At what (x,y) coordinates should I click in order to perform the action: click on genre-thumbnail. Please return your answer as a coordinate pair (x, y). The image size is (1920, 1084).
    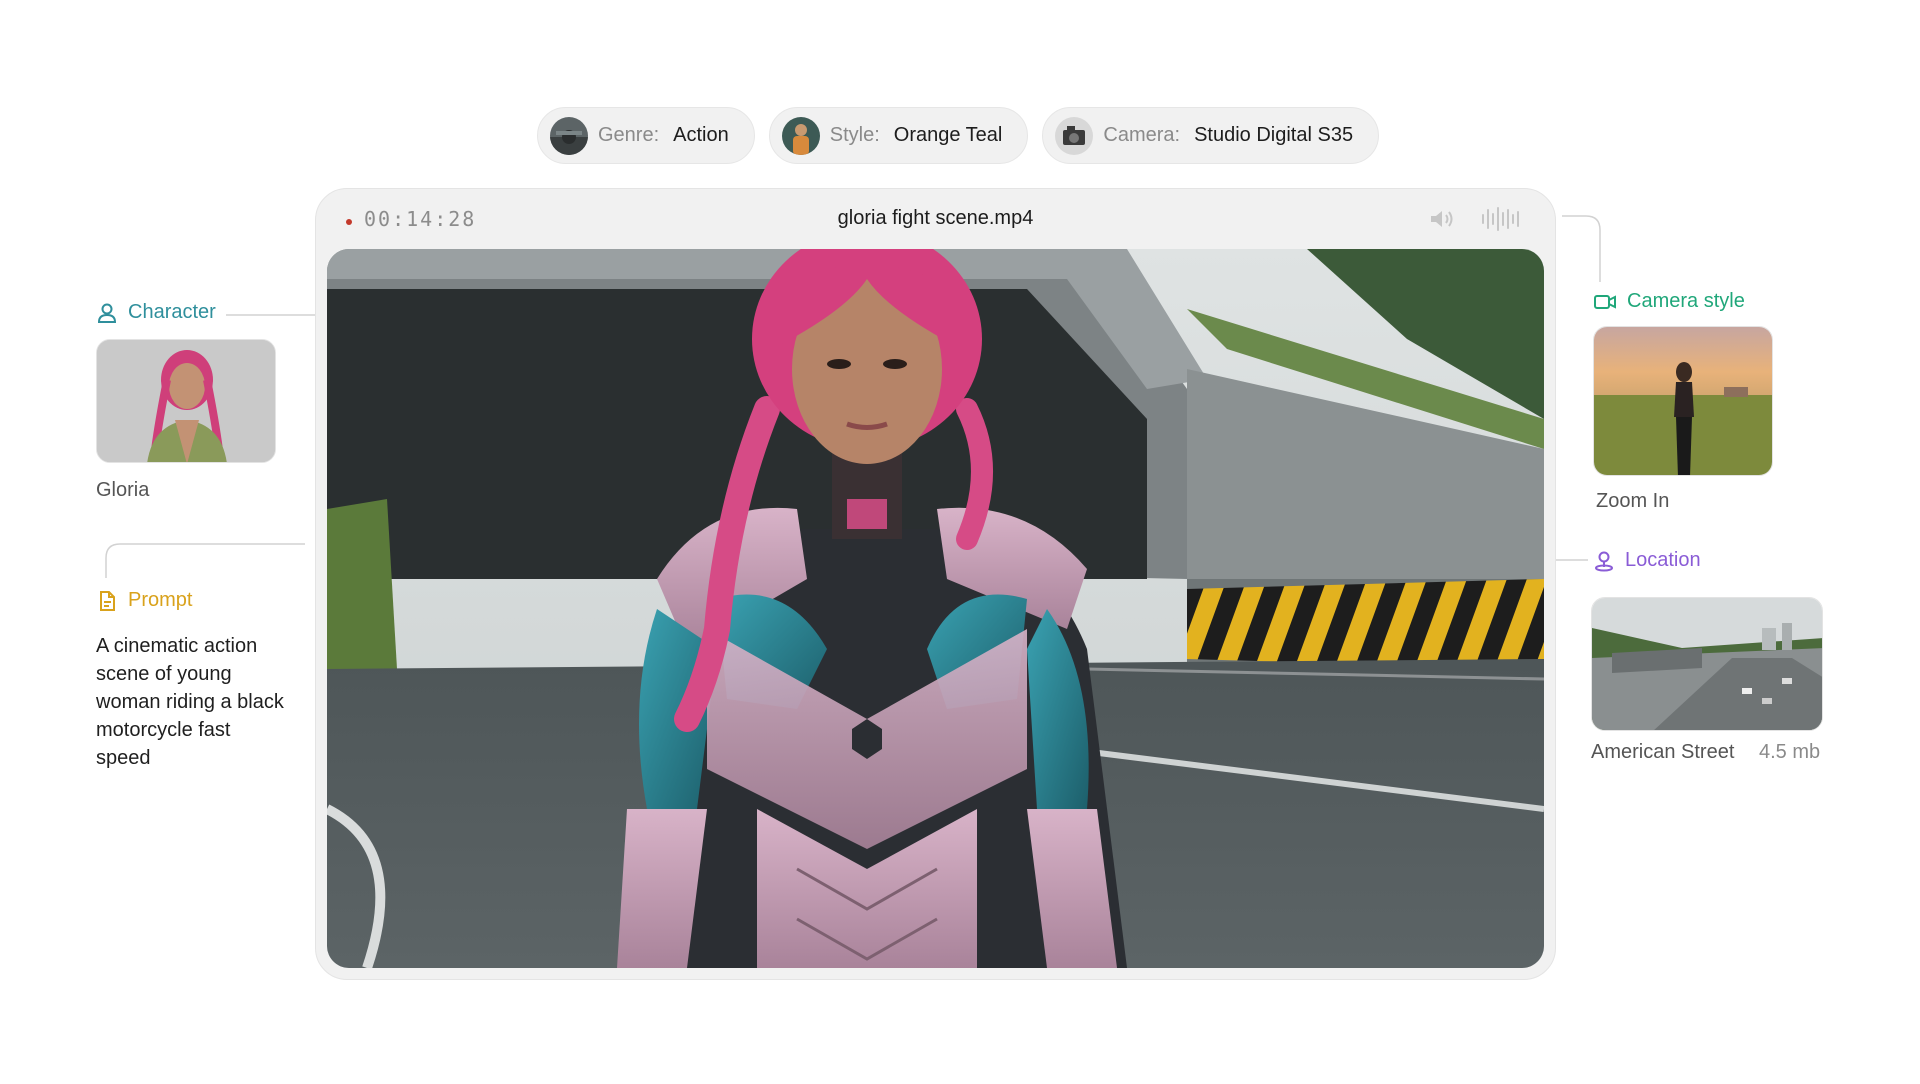
    Looking at the image, I should click on (569, 135).